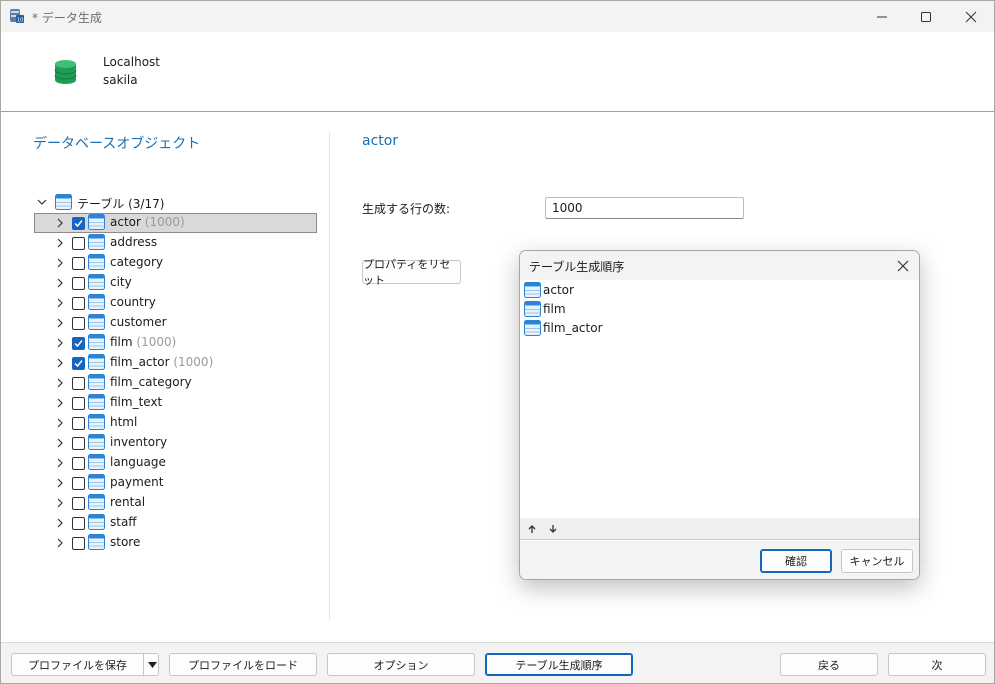 This screenshot has width=995, height=684. Describe the element at coordinates (175, 323) in the screenshot. I see `table-row-customer: customer` at that location.